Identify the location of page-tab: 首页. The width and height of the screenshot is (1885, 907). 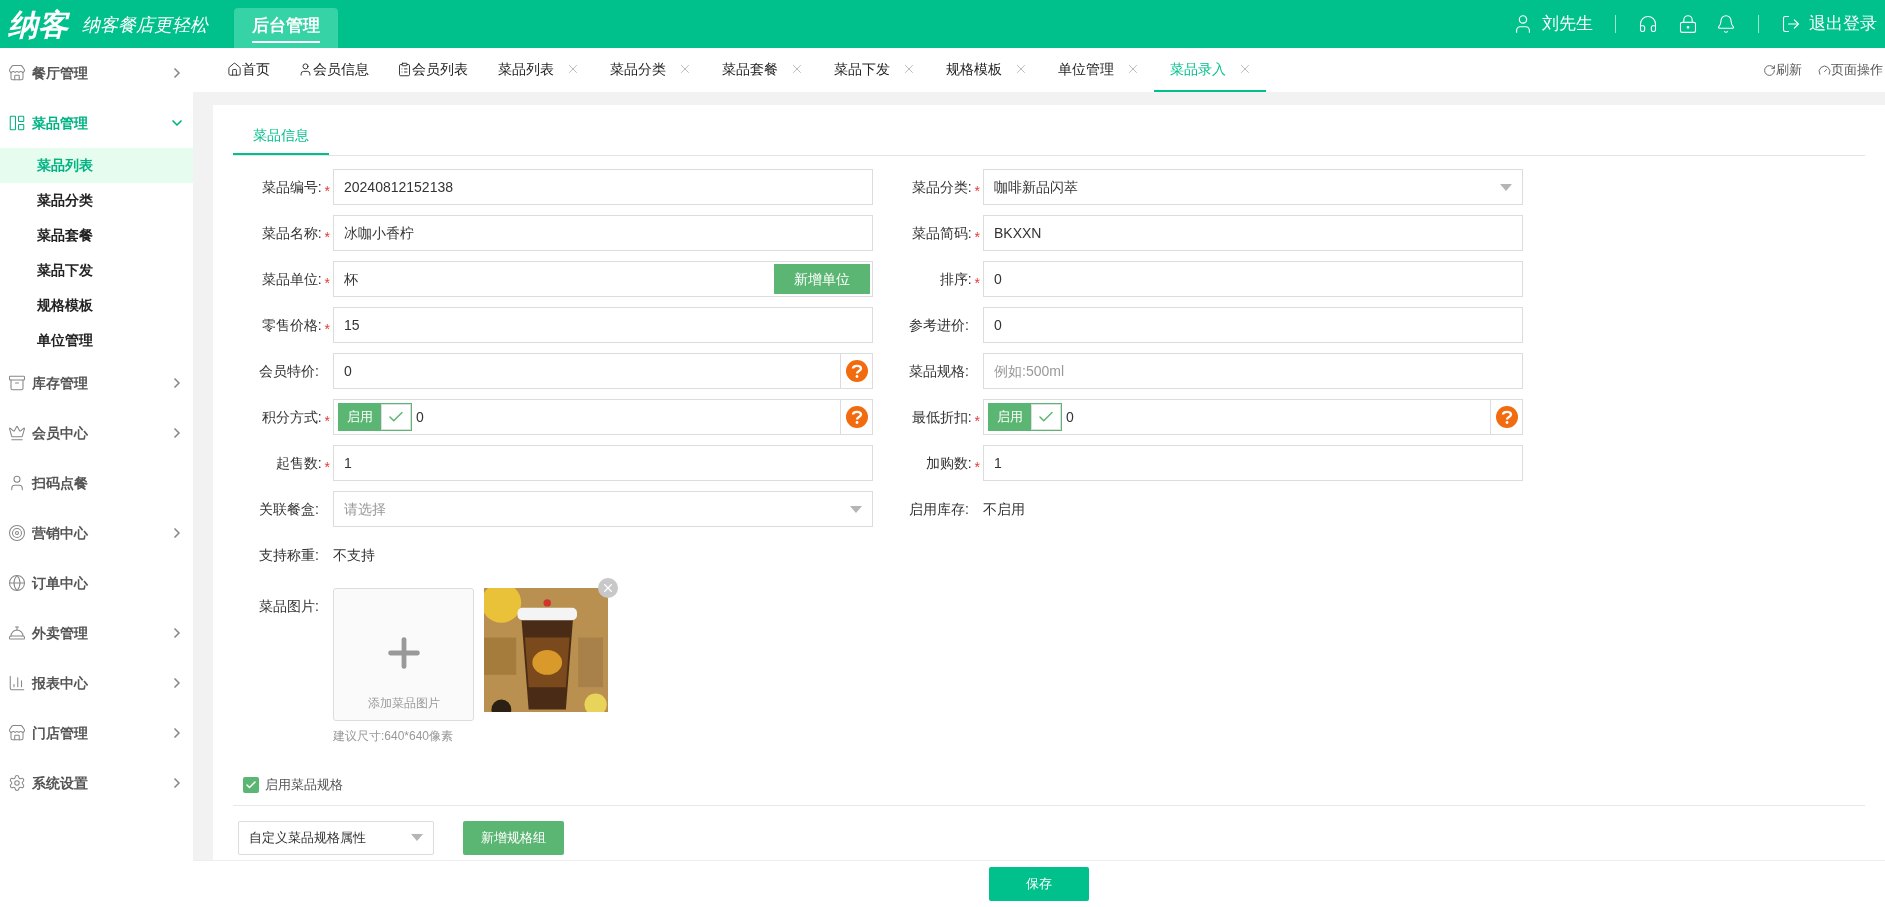
(248, 70).